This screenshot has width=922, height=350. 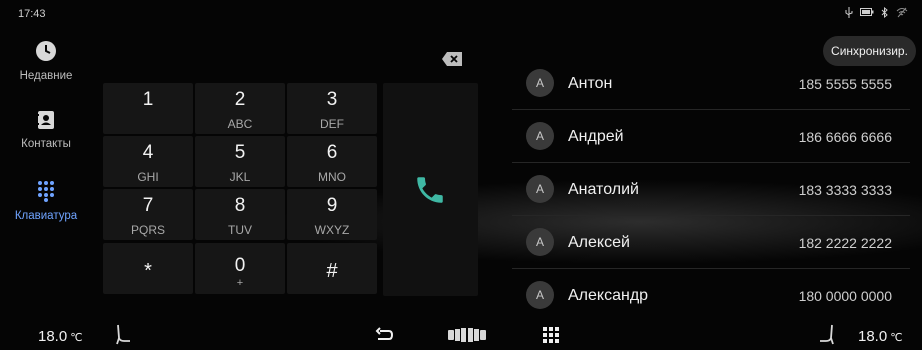 I want to click on bottom-bar: 18.0 ℃ 18.0 ℃, so click(x=461, y=336).